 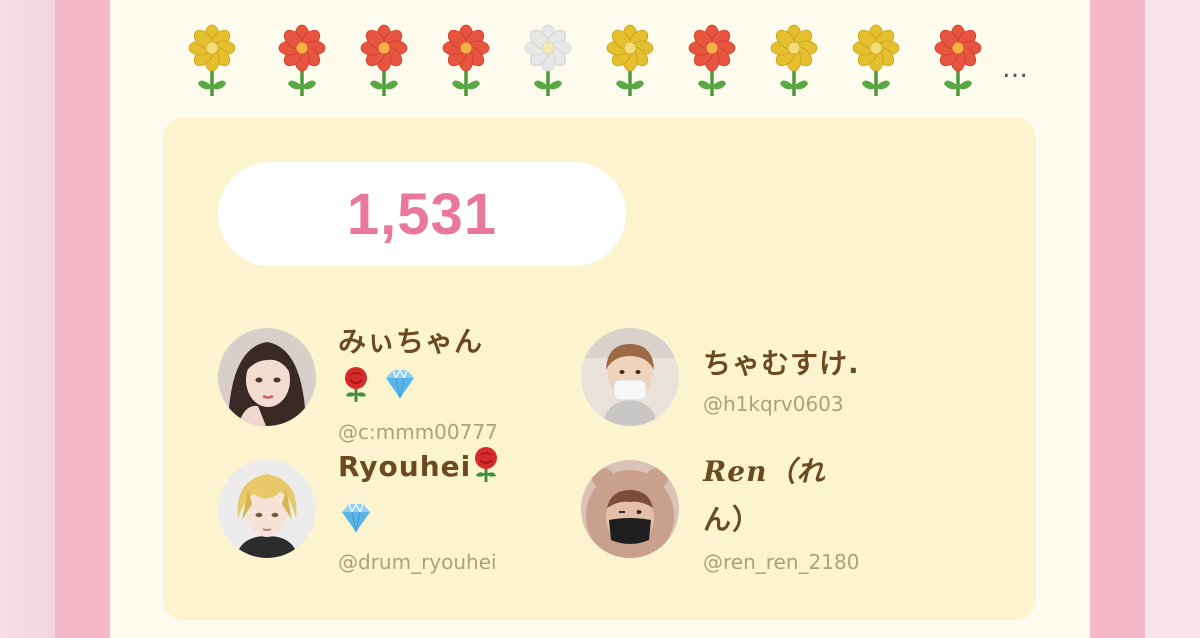 I want to click on user-handle: @c:mmm00777, so click(x=418, y=432).